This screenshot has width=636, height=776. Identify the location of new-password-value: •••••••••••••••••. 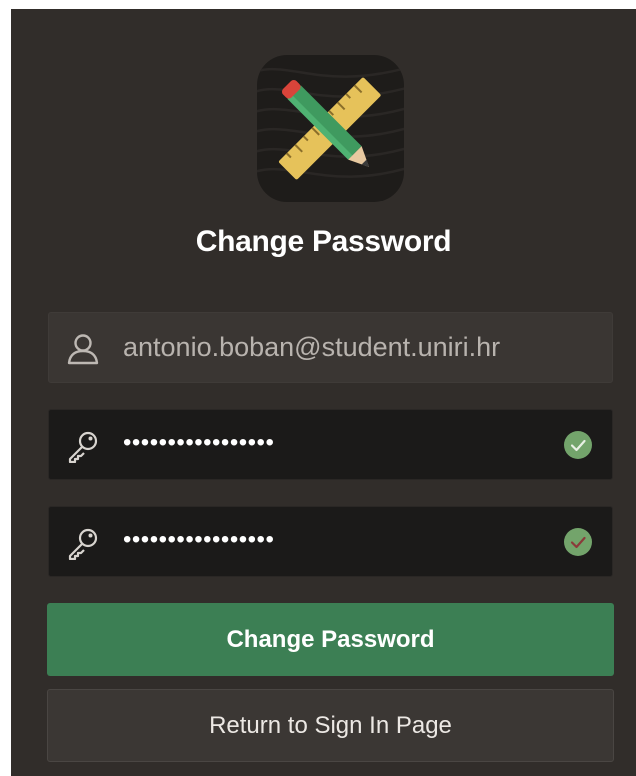
(199, 442).